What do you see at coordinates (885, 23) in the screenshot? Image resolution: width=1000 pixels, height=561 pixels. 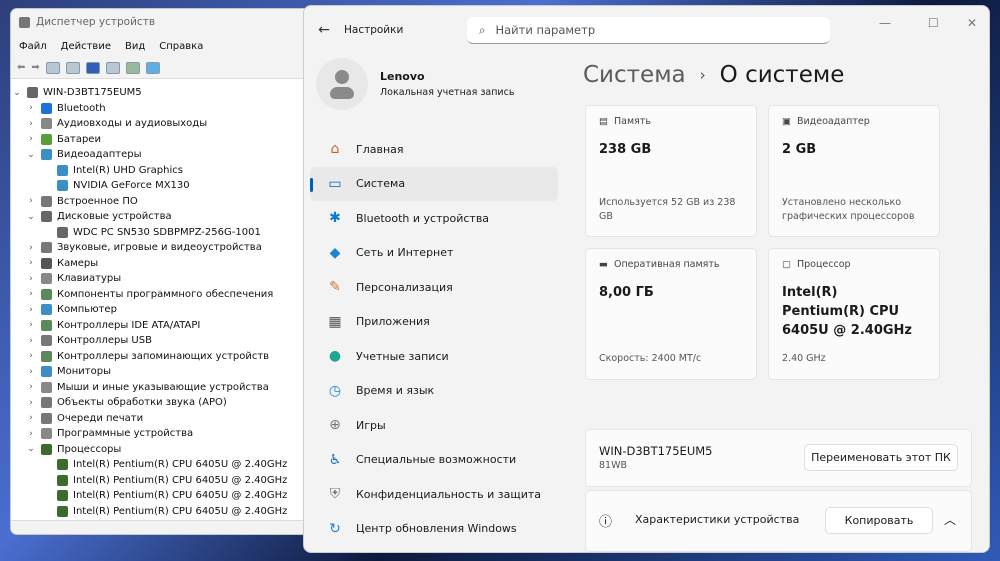 I see `minimize-icon: —` at bounding box center [885, 23].